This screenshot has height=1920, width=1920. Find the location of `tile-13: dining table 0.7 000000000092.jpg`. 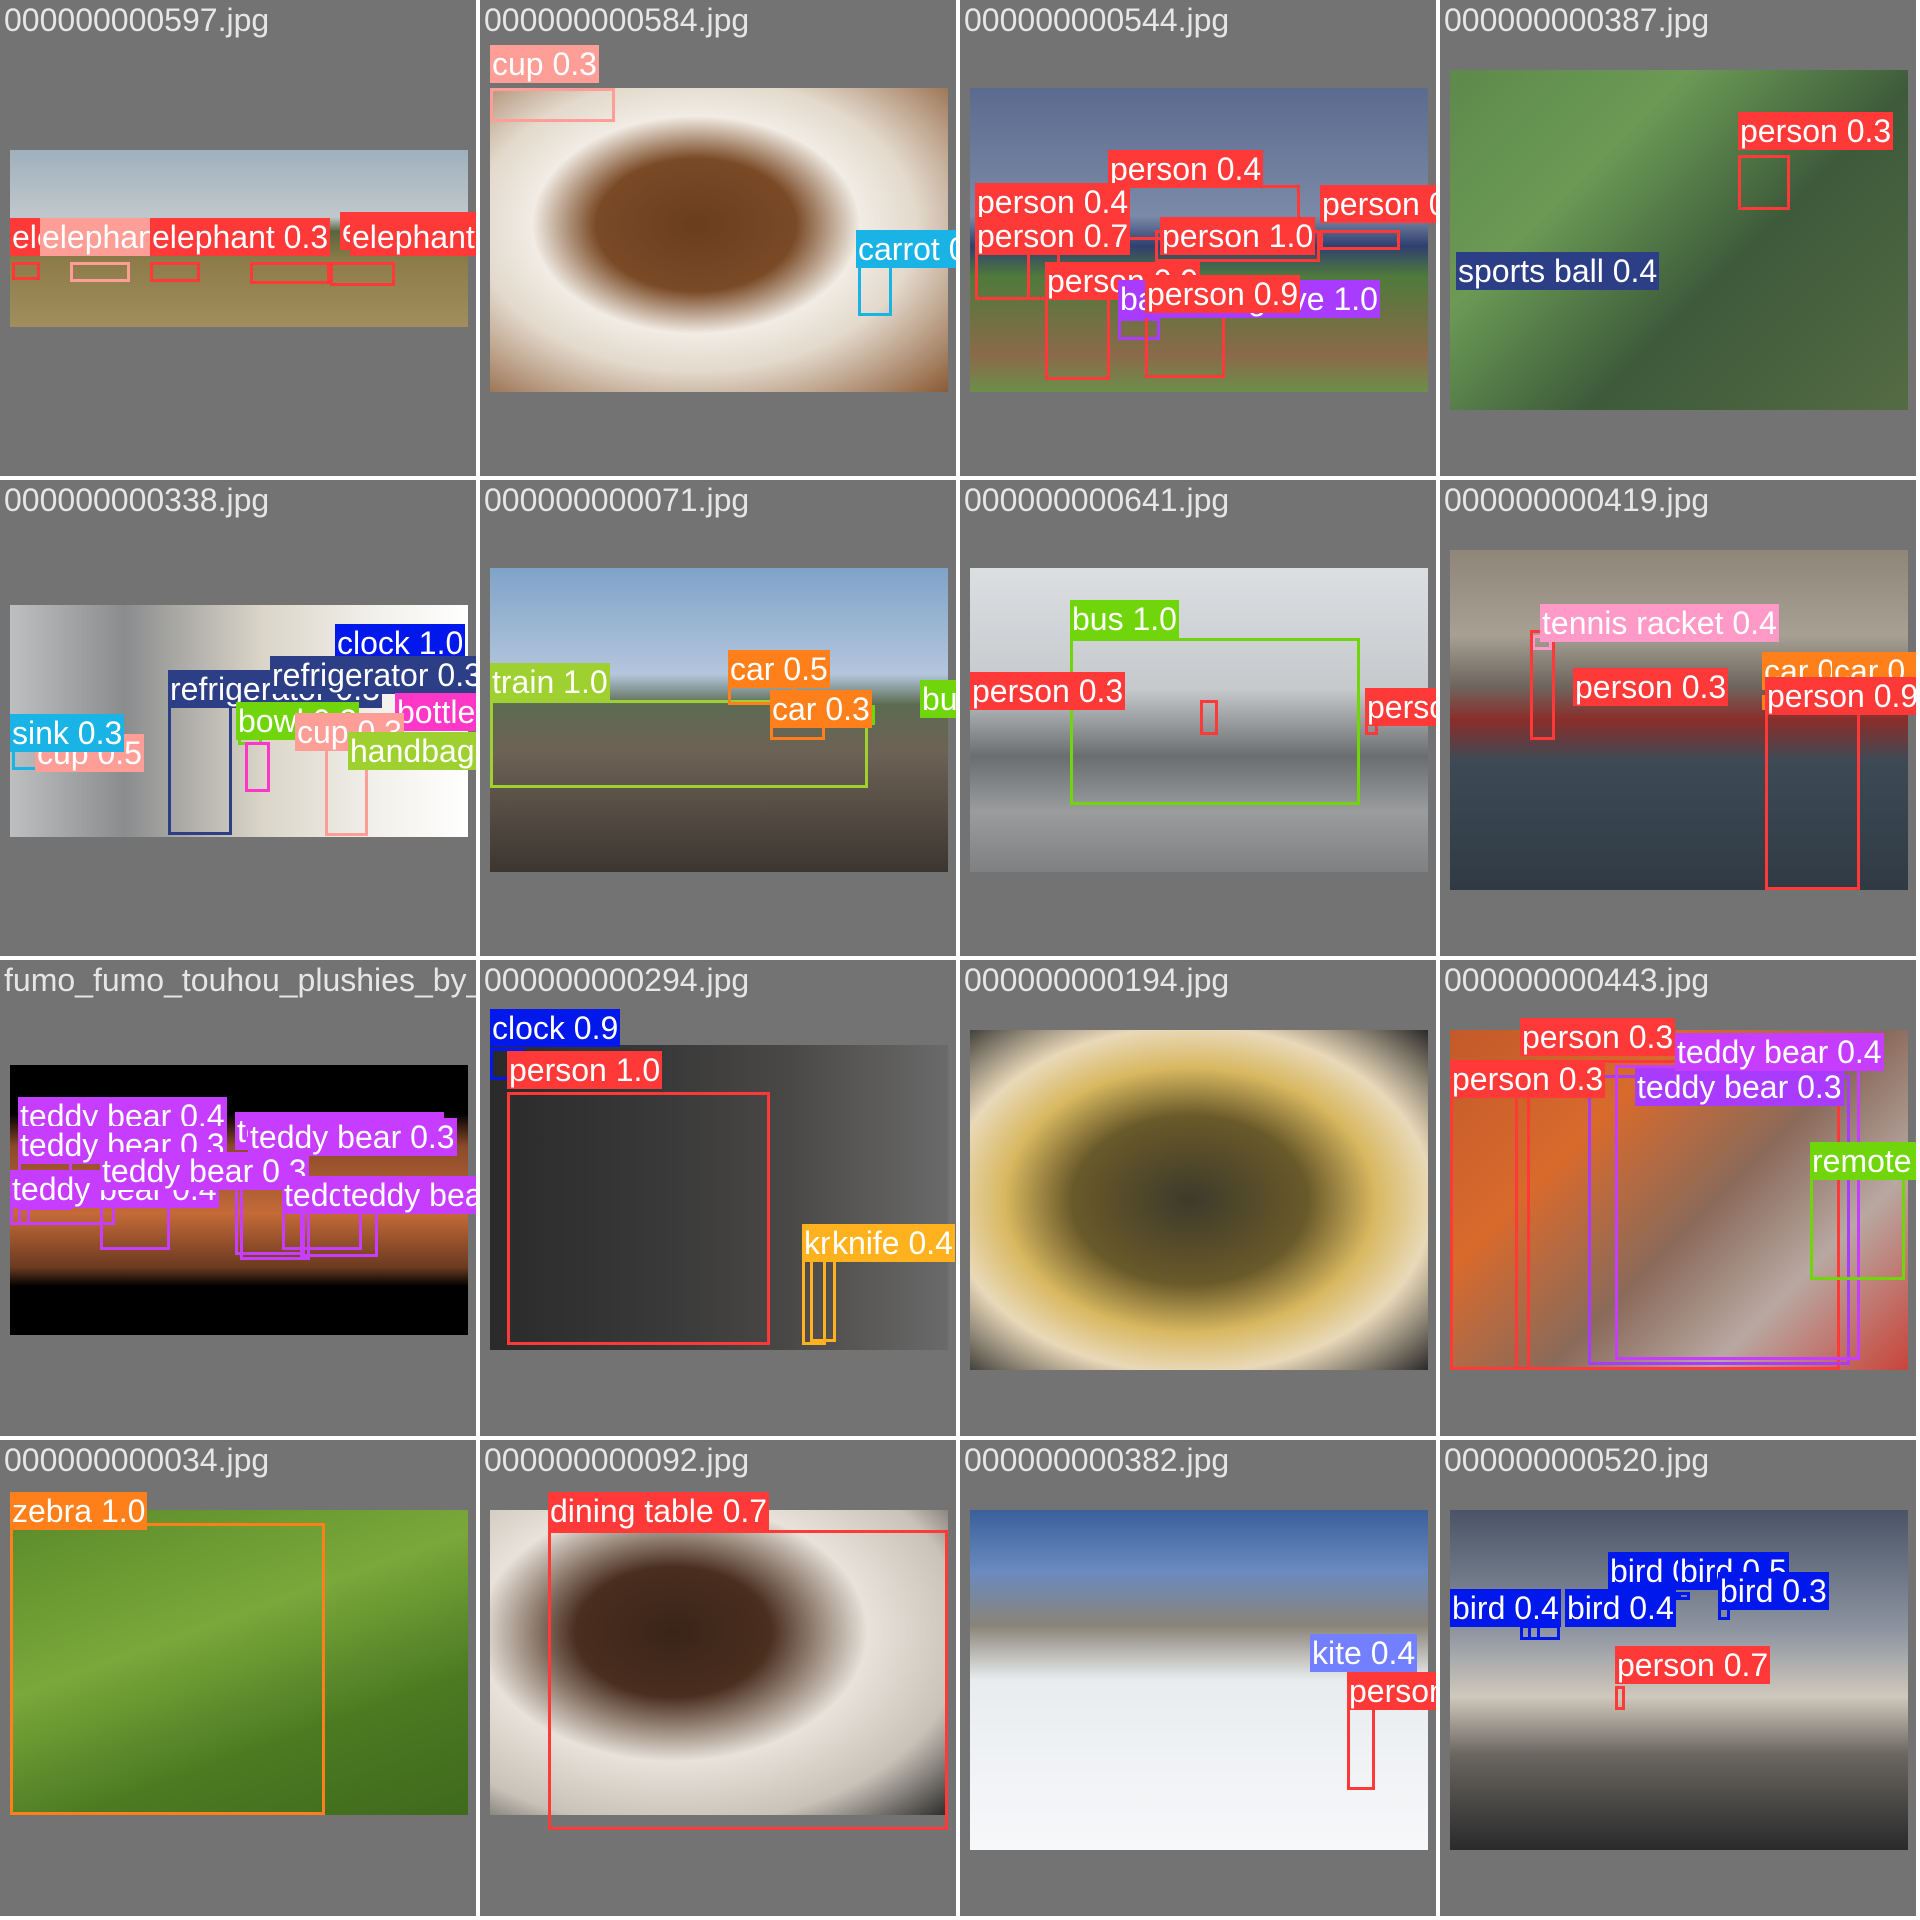

tile-13: dining table 0.7 000000000092.jpg is located at coordinates (718, 1678).